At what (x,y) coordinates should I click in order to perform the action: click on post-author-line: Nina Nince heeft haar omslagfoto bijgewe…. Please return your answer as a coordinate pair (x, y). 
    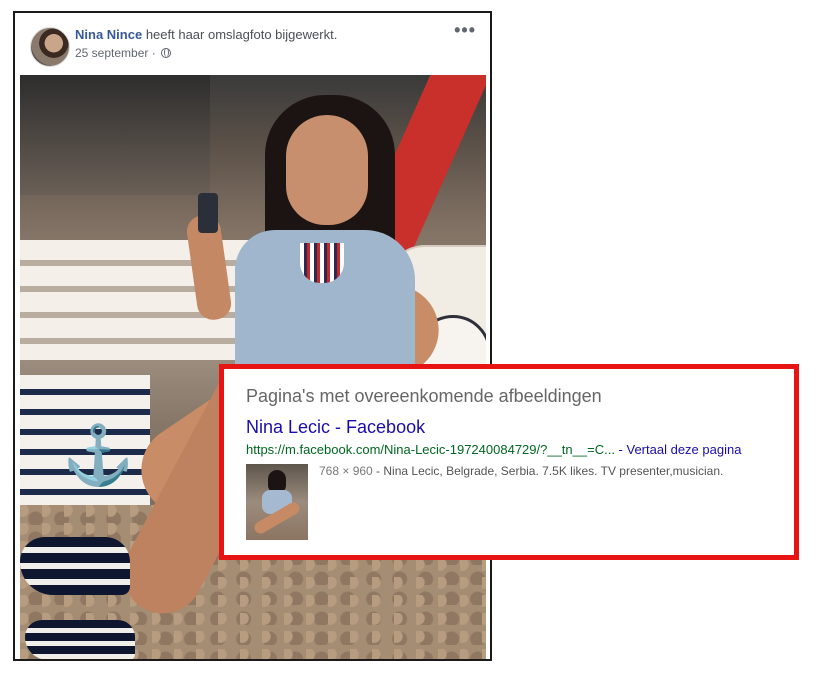
    Looking at the image, I should click on (206, 34).